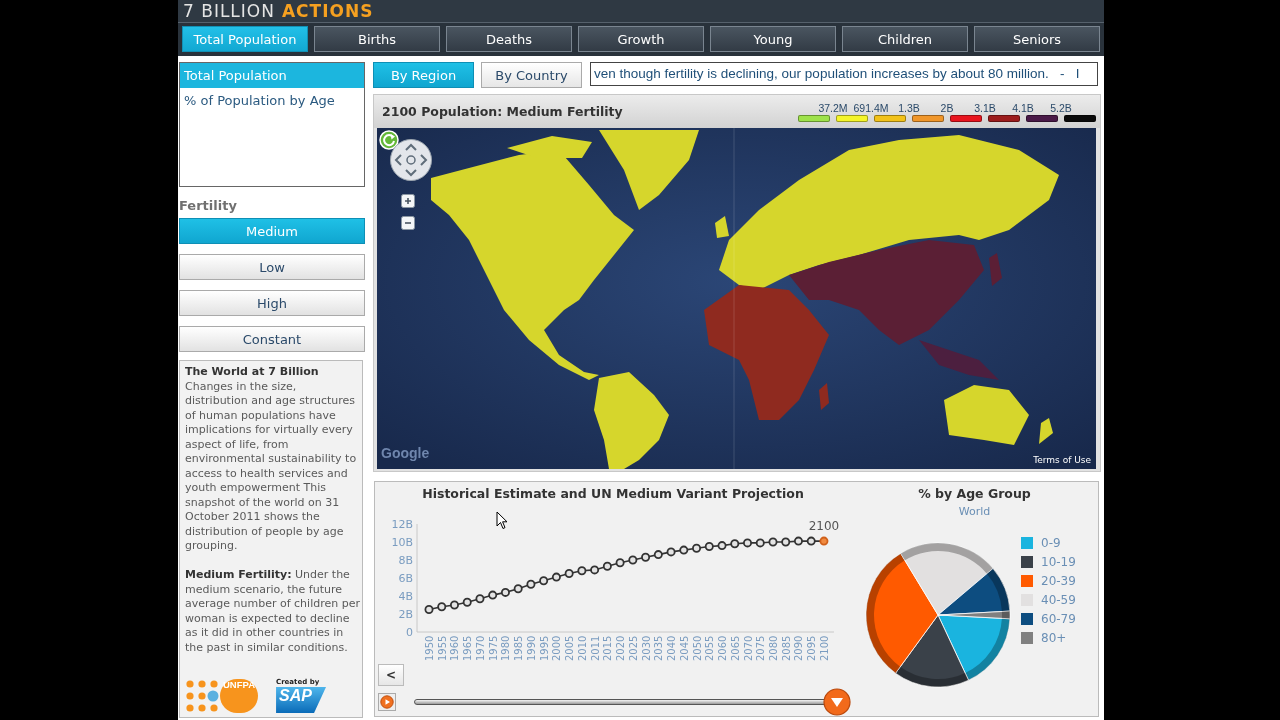 The width and height of the screenshot is (1280, 720). What do you see at coordinates (672, 648) in the screenshot?
I see `x-axis-label: 2040` at bounding box center [672, 648].